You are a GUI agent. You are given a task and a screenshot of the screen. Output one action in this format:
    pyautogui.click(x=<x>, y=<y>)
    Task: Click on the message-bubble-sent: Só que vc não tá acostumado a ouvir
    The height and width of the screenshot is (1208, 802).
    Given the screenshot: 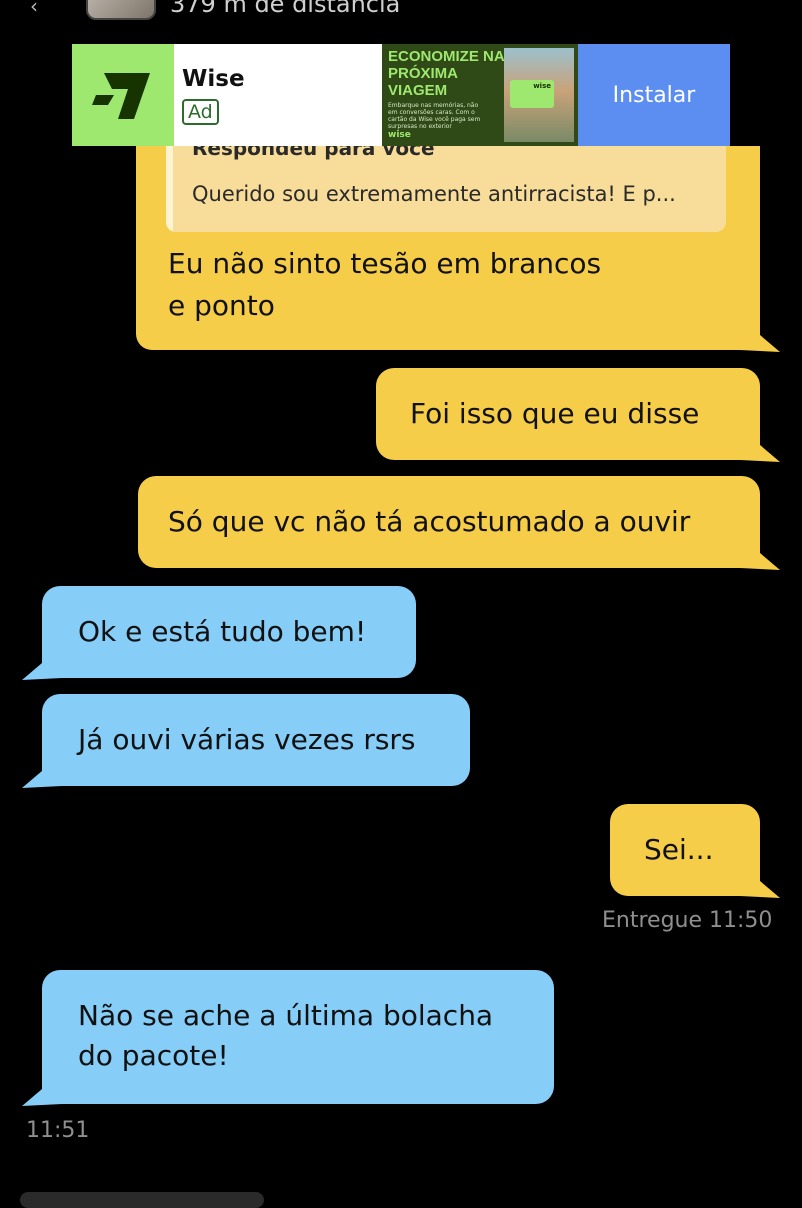 What is the action you would take?
    pyautogui.click(x=449, y=522)
    